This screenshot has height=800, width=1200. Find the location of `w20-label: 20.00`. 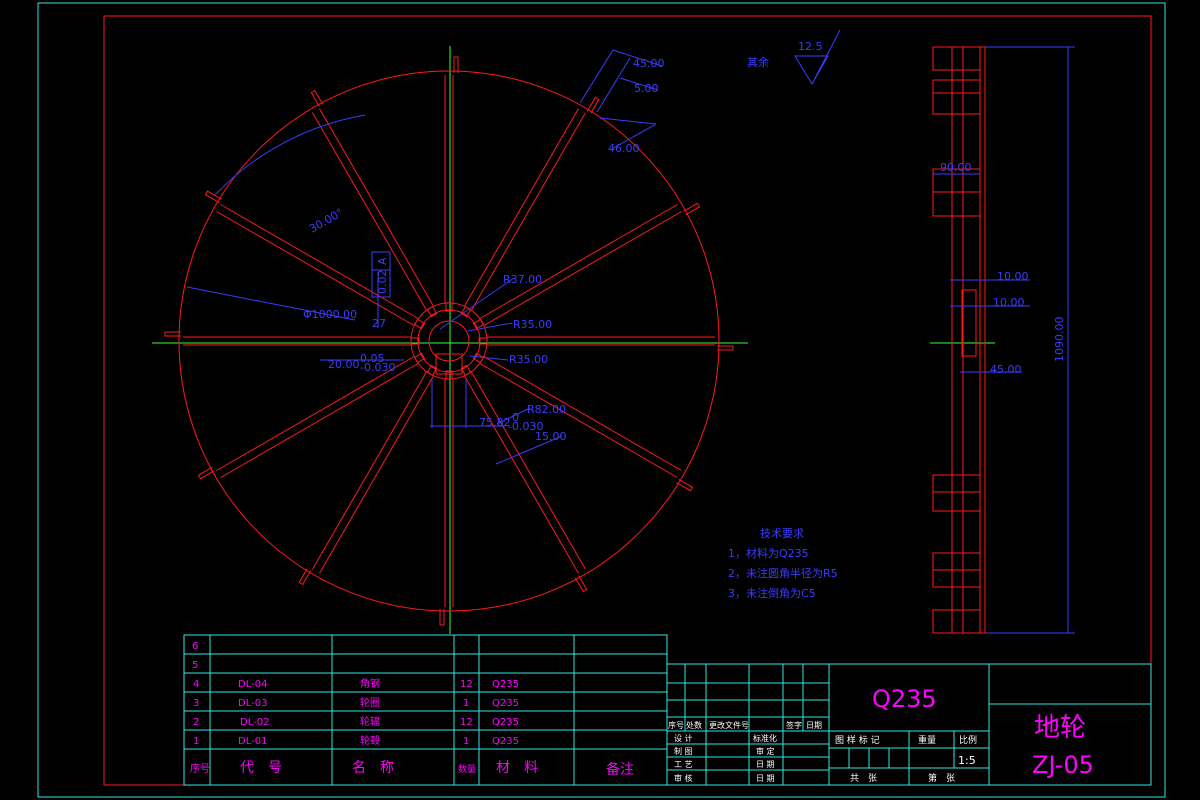

w20-label: 20.00 is located at coordinates (344, 364).